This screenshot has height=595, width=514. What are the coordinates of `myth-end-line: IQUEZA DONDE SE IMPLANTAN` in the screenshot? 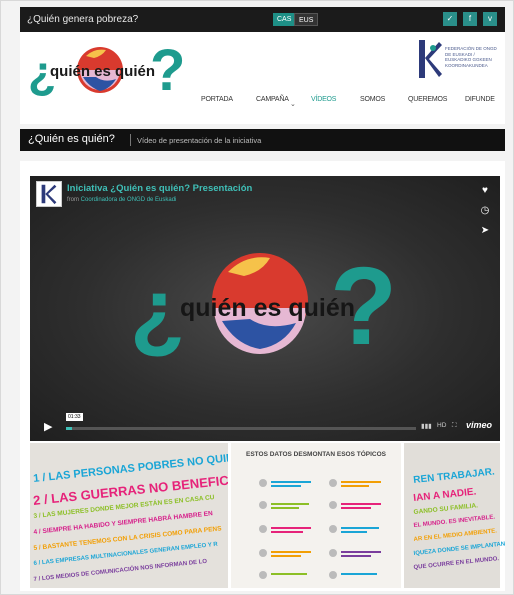 It's located at (459, 549).